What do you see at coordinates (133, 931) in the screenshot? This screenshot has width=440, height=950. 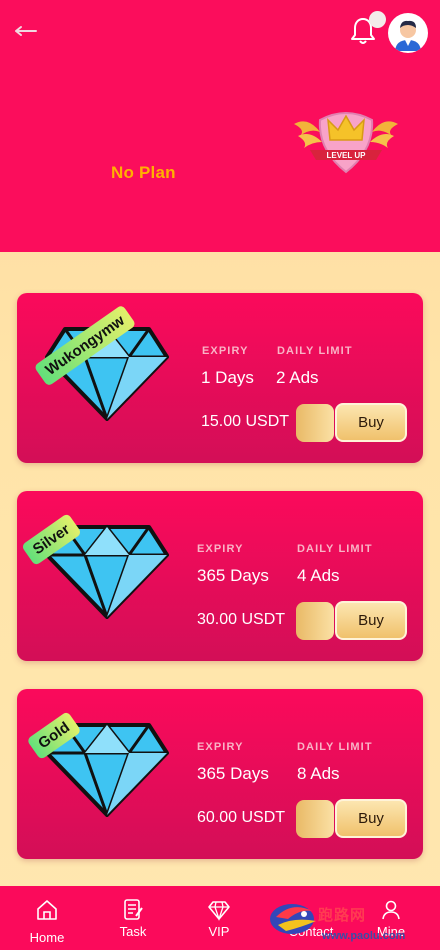 I see `nav-task-label: Task` at bounding box center [133, 931].